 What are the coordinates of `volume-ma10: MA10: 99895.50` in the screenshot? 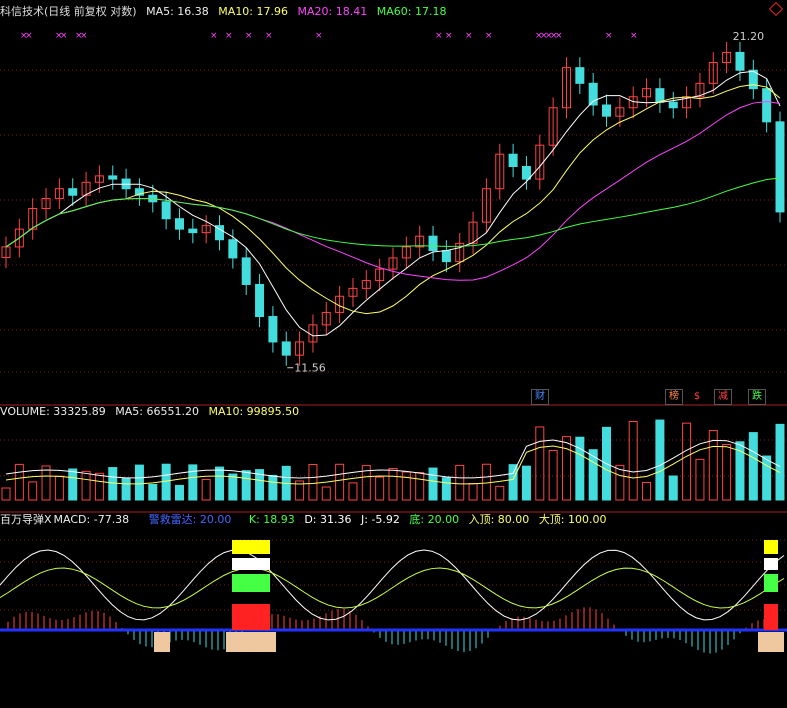 It's located at (254, 411).